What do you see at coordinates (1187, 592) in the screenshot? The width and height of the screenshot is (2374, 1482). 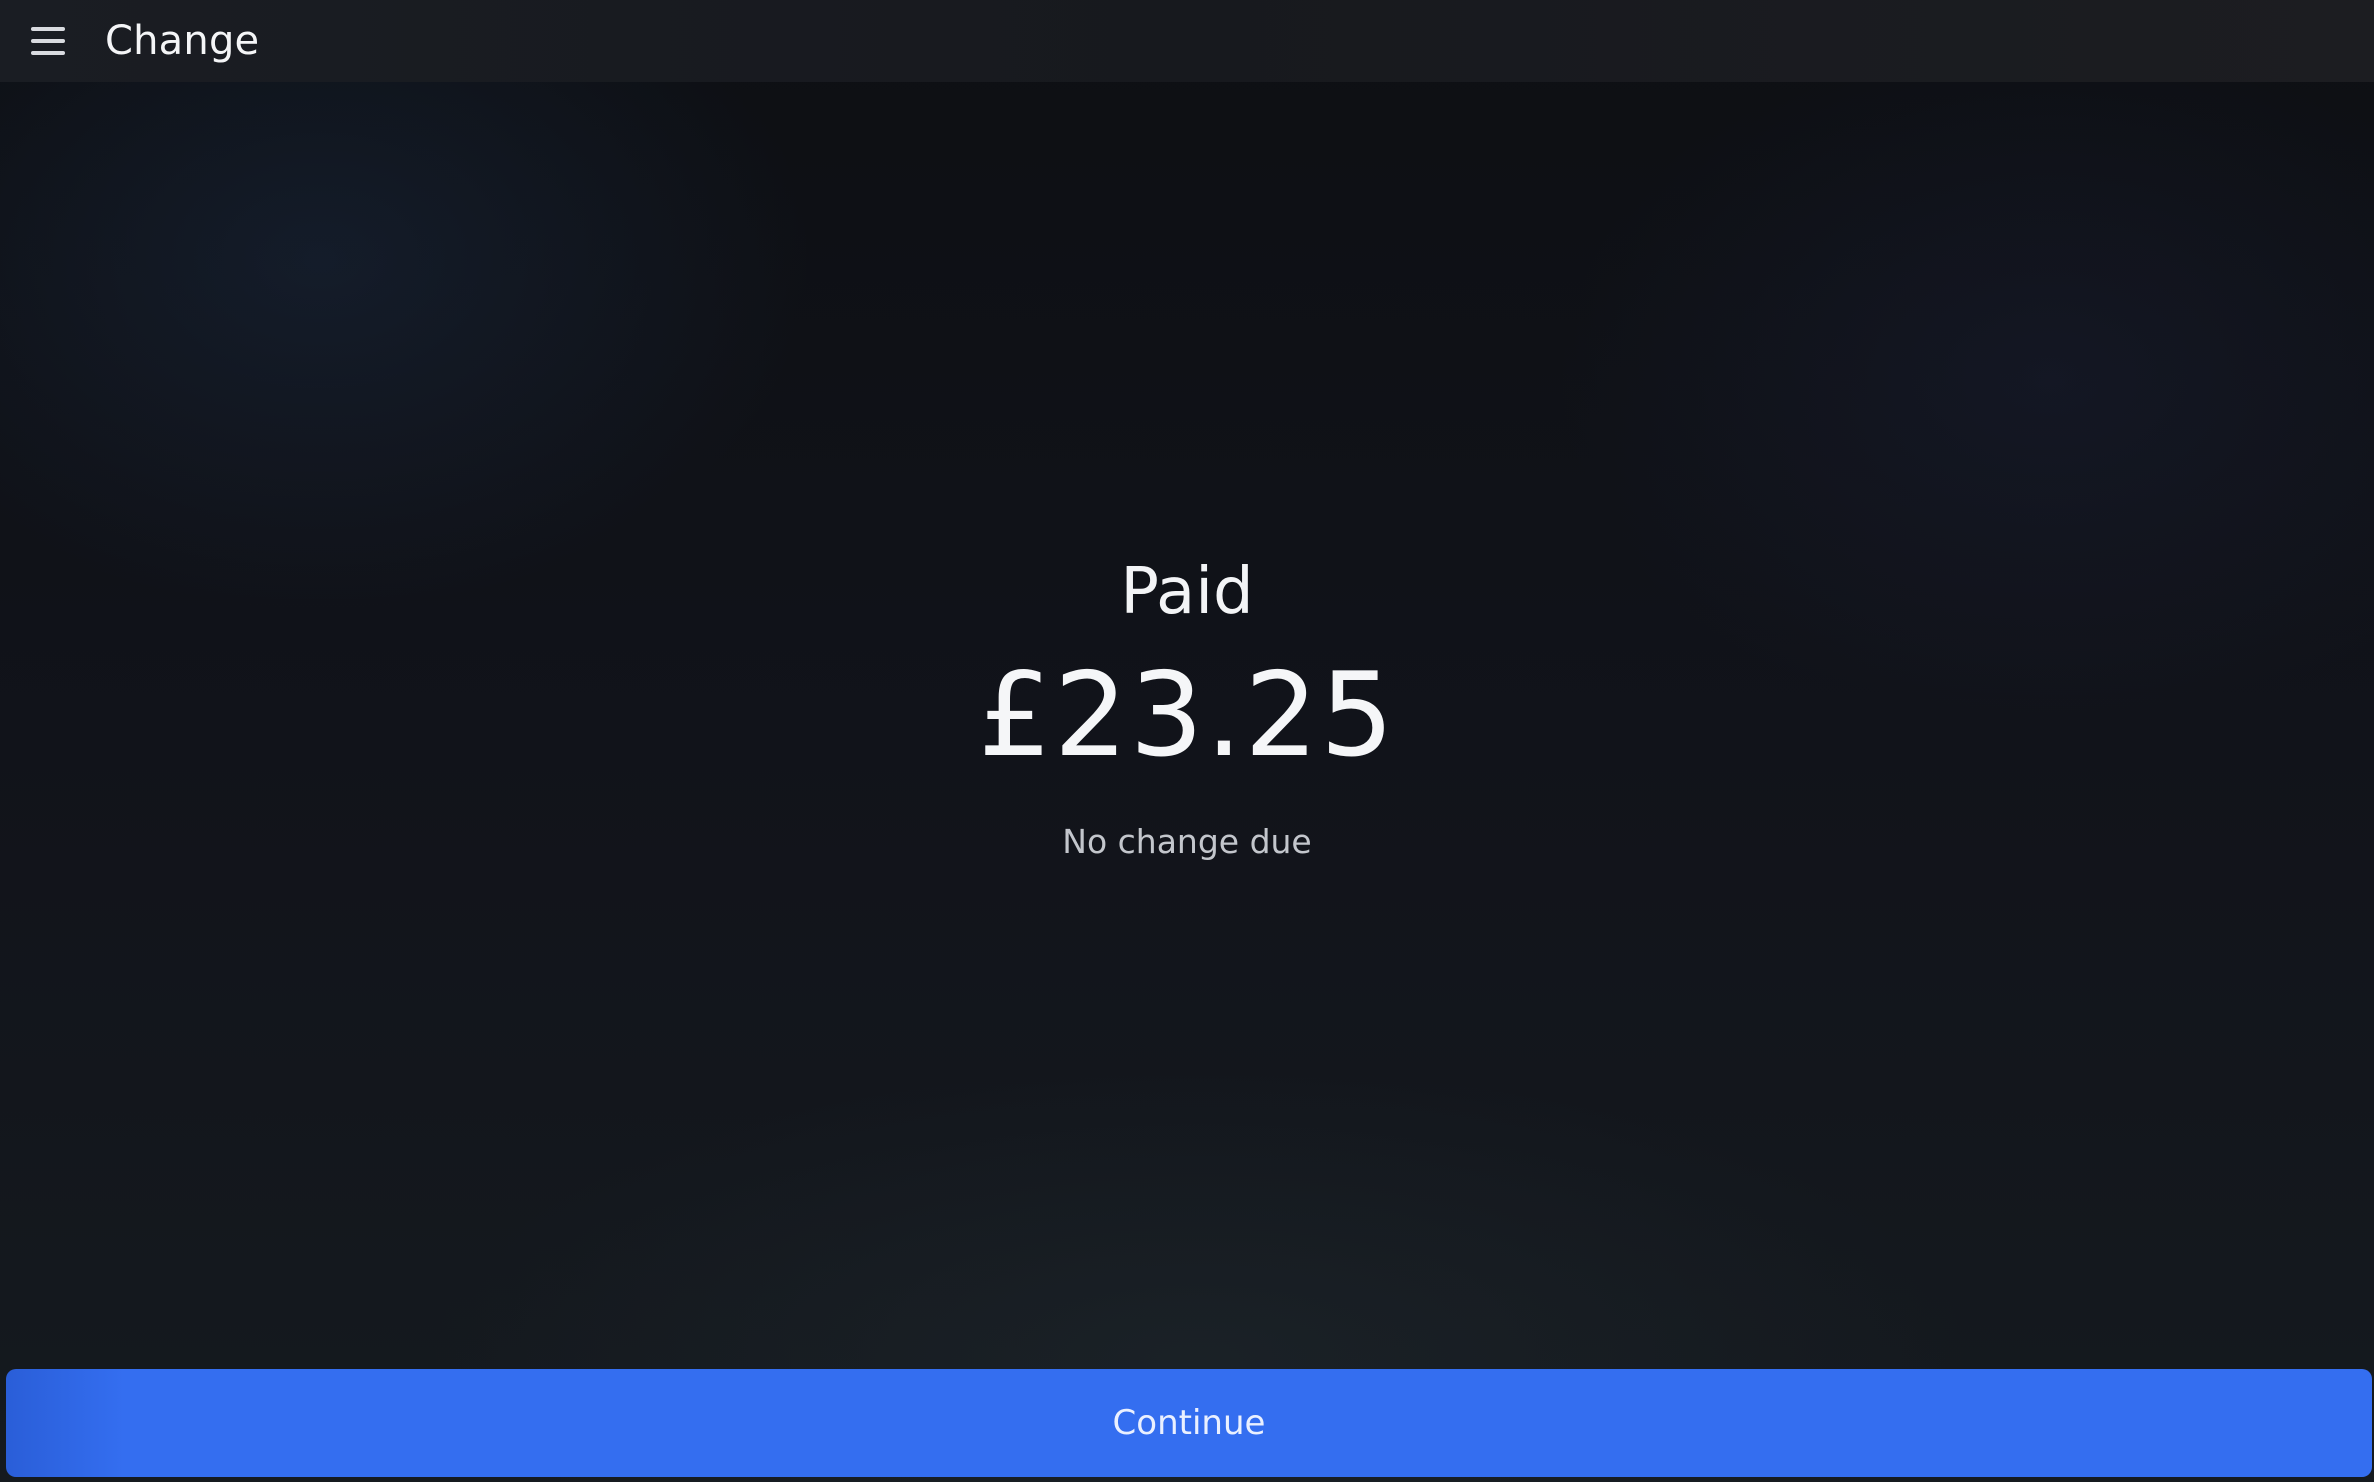 I see `paid-label: Paid` at bounding box center [1187, 592].